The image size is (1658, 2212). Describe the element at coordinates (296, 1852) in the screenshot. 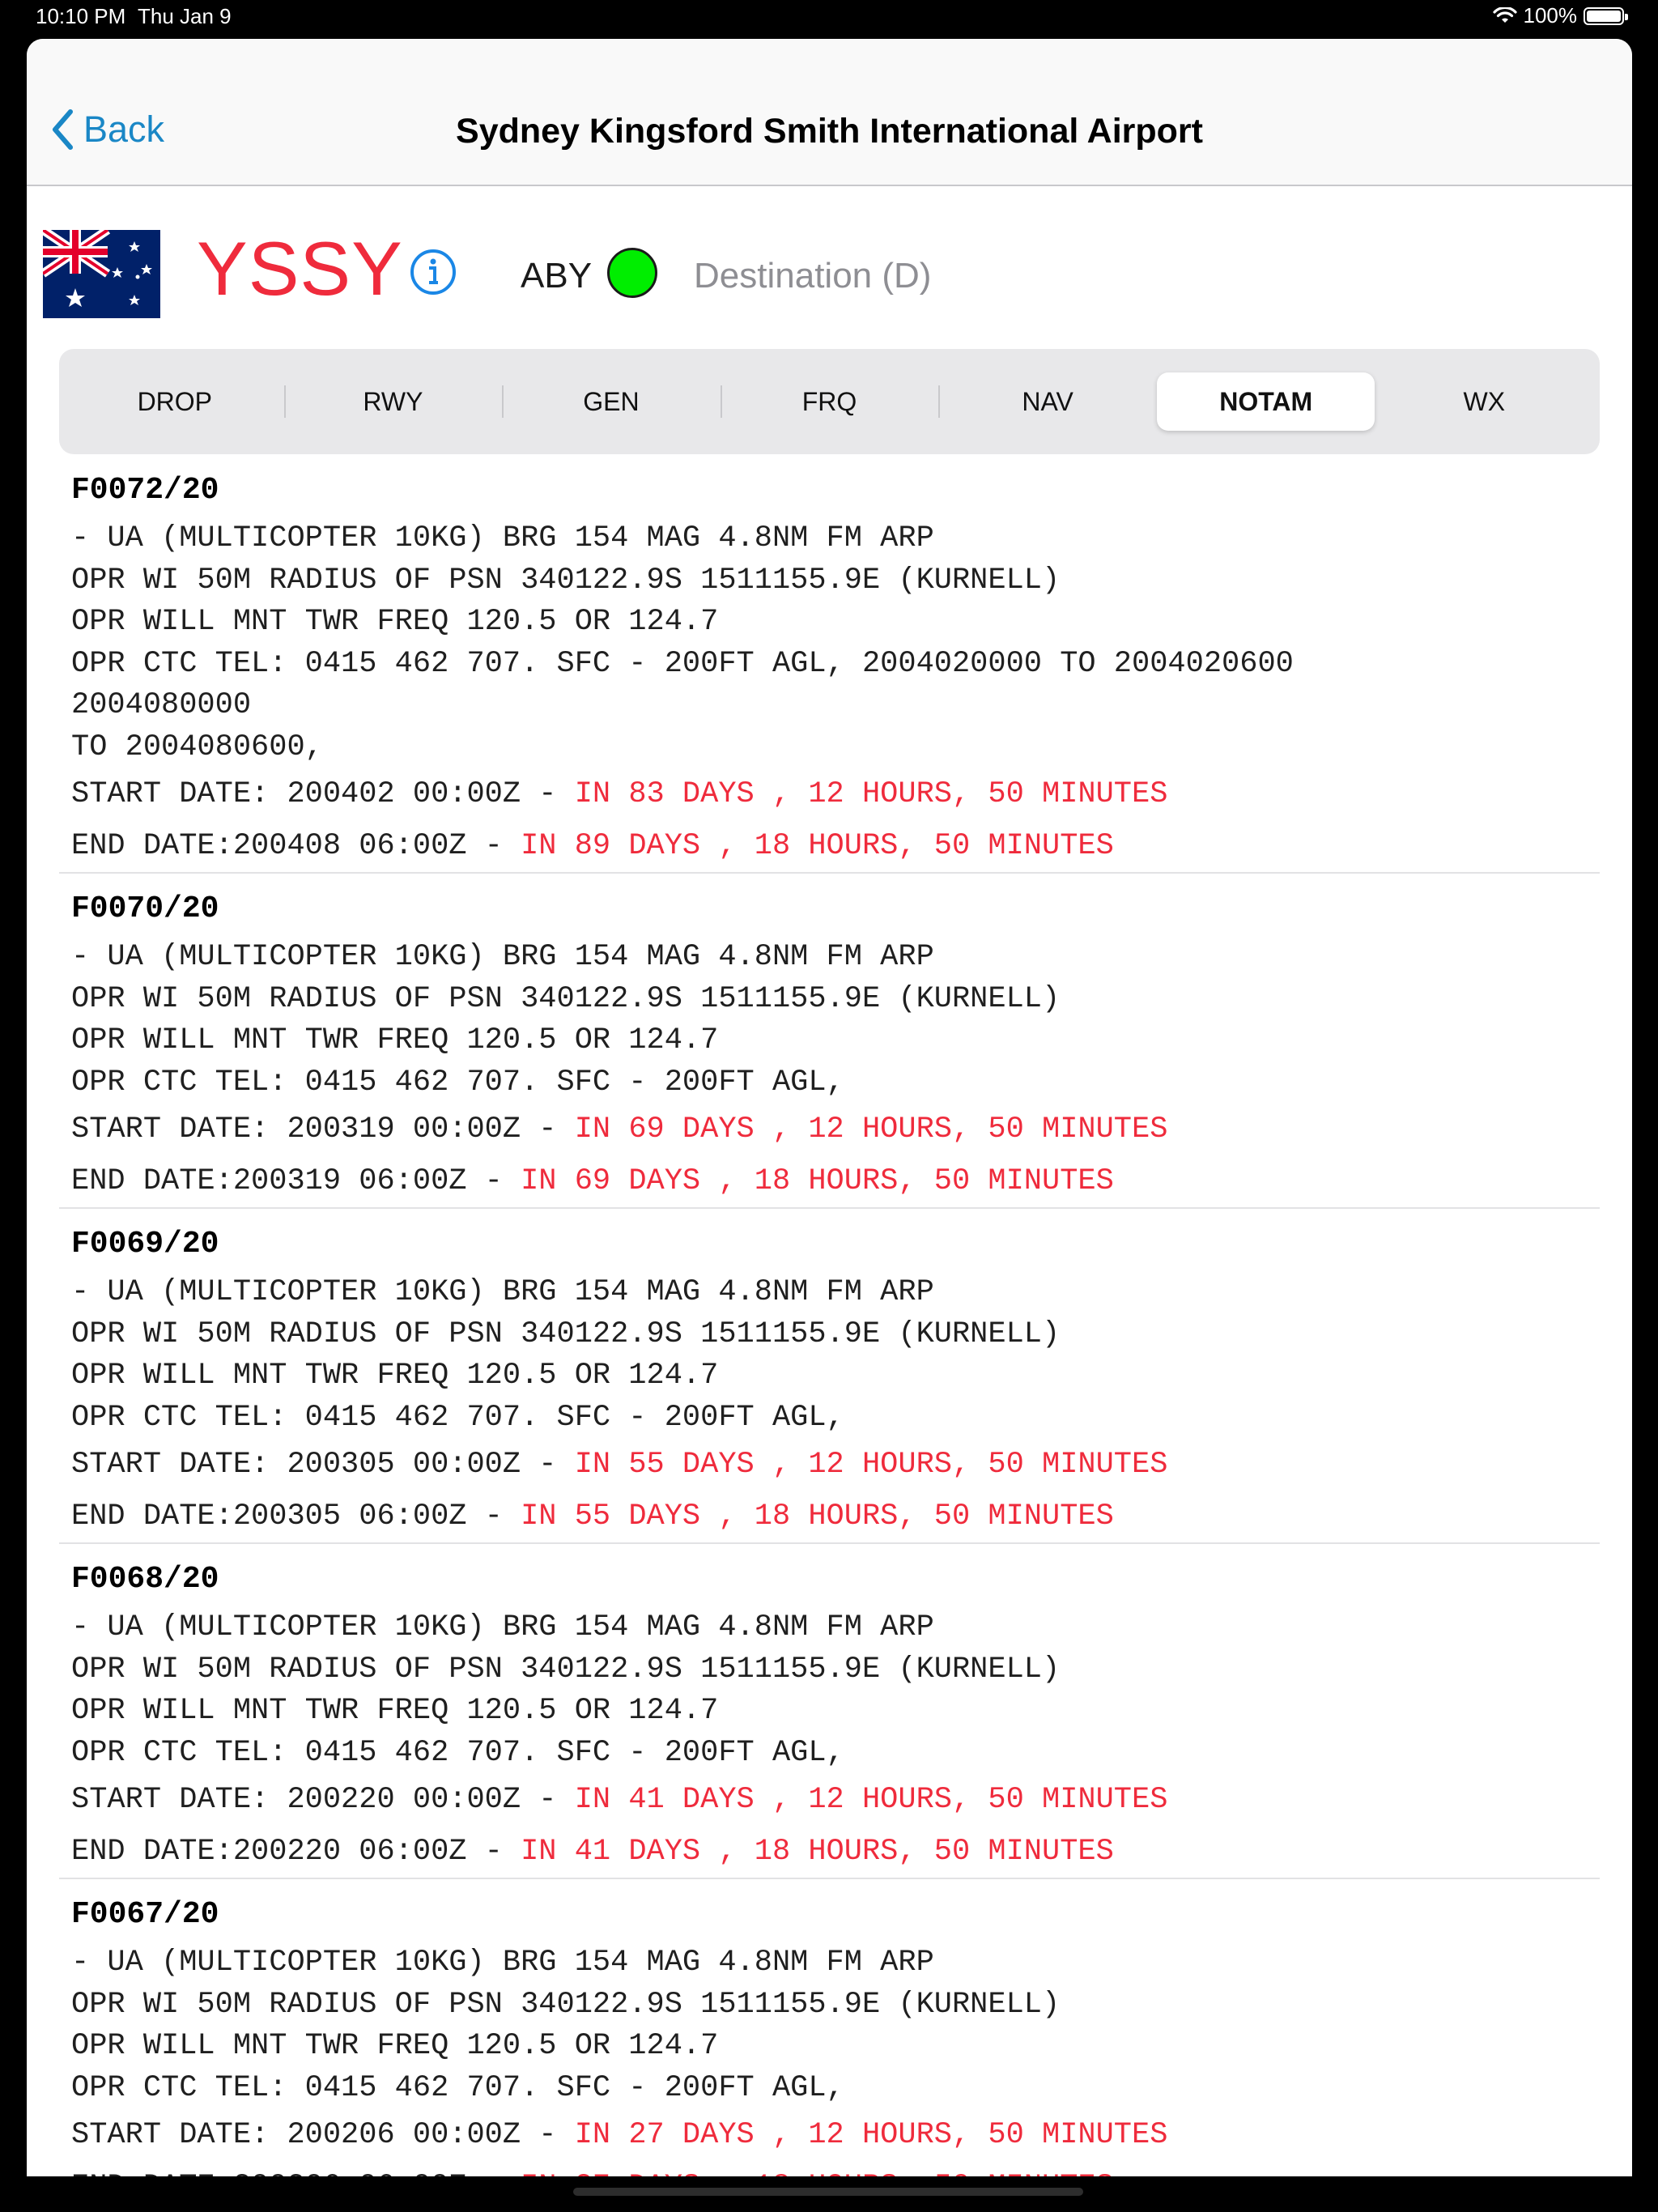

I see `end-date-label: END DATE:200220 06:00Z -` at that location.